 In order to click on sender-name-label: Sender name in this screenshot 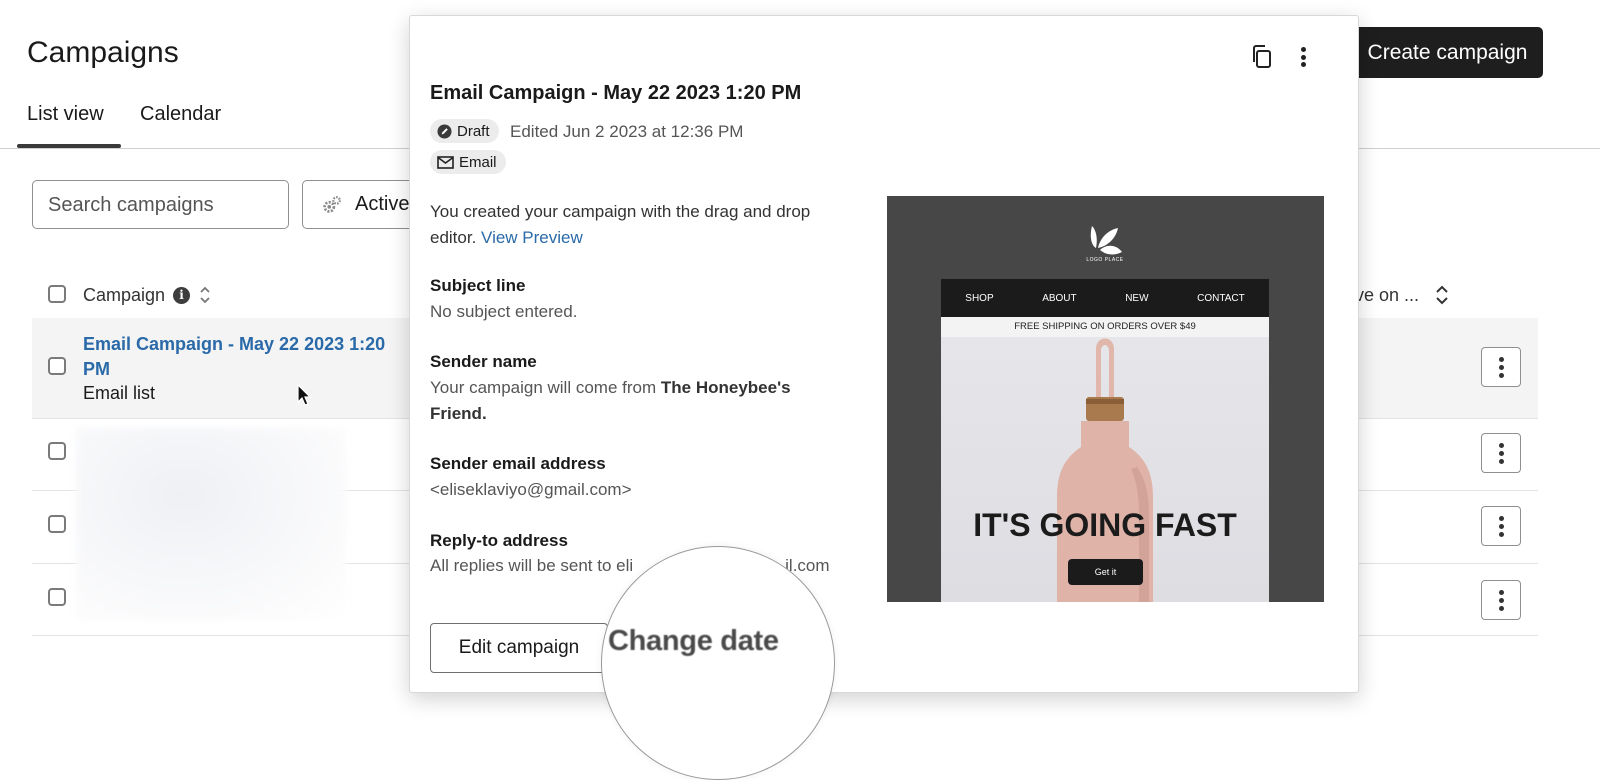, I will do `click(483, 361)`.